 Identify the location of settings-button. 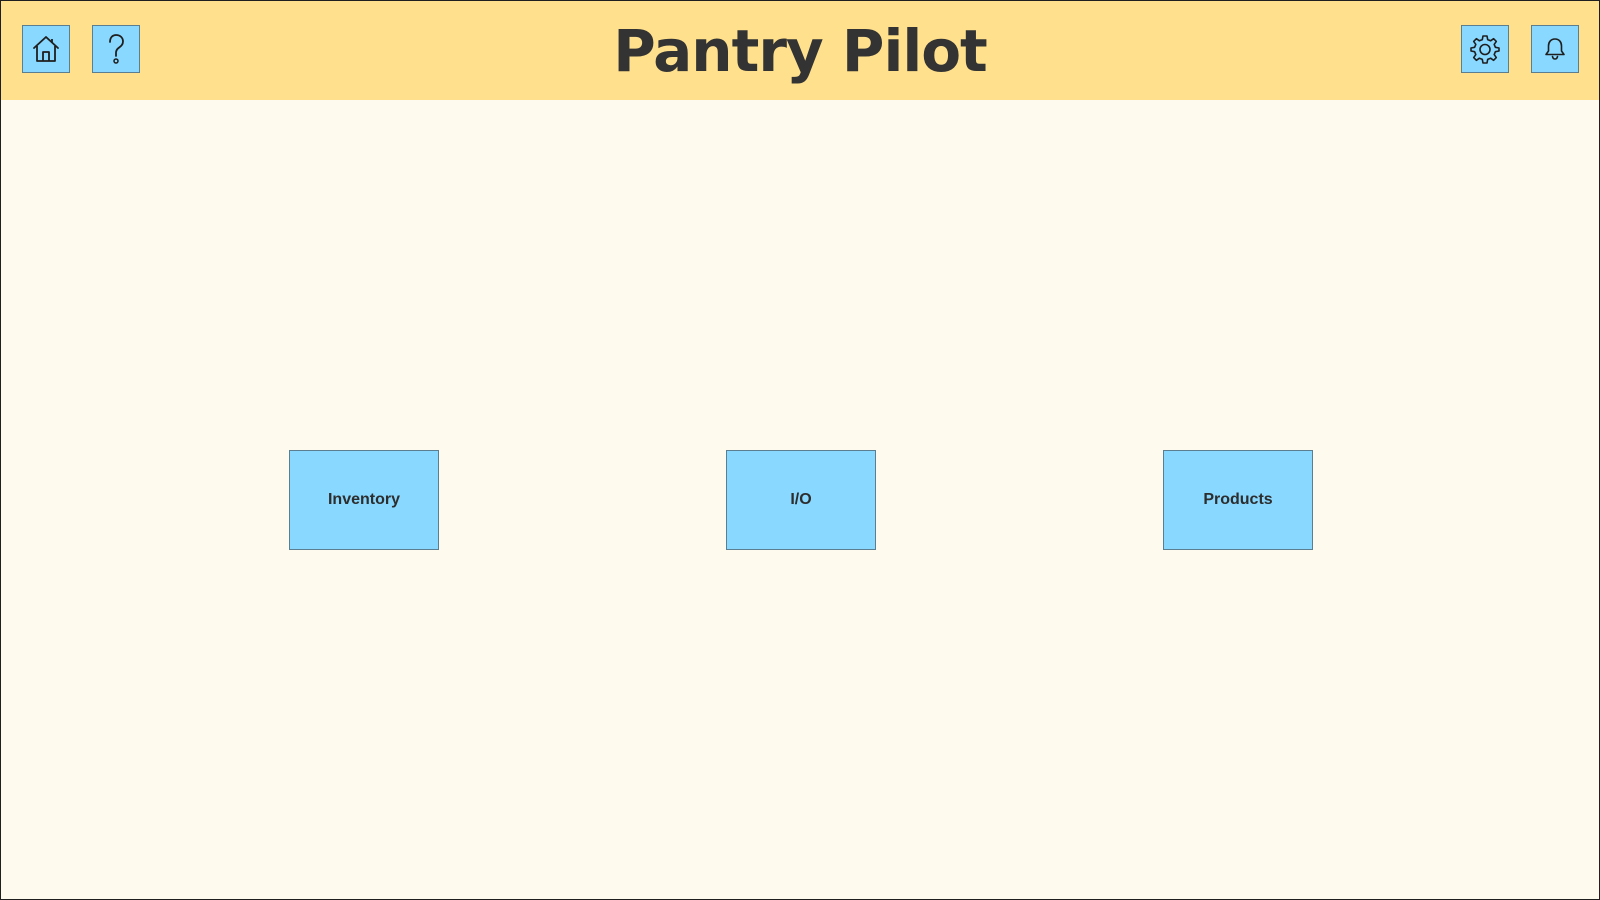
(1485, 49).